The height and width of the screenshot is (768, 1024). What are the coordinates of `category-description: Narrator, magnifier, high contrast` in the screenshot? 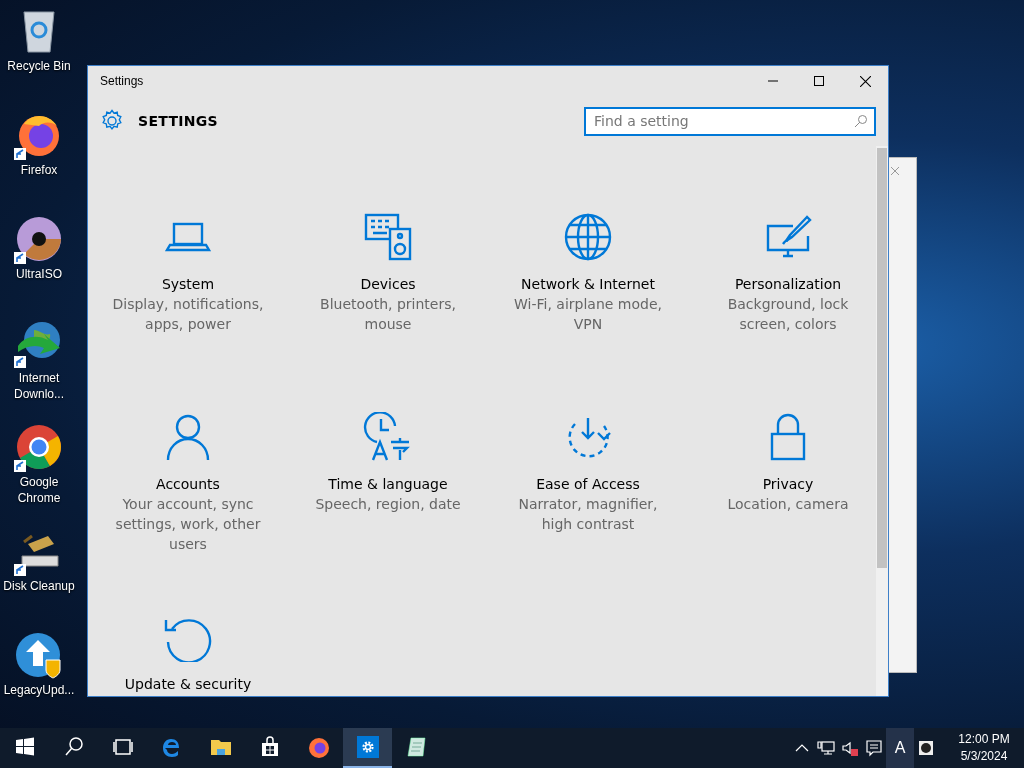 It's located at (588, 514).